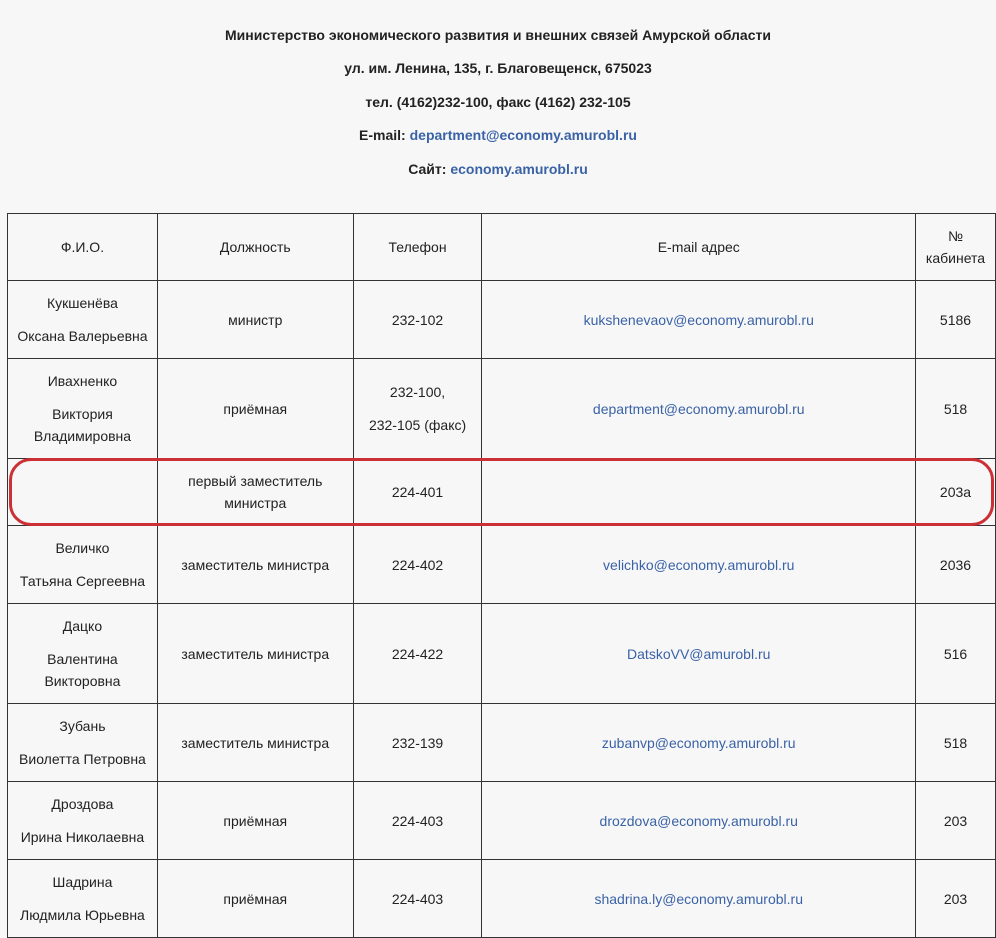 Image resolution: width=996 pixels, height=938 pixels. I want to click on email-link: DatskoVV@amurobl.ru, so click(698, 654).